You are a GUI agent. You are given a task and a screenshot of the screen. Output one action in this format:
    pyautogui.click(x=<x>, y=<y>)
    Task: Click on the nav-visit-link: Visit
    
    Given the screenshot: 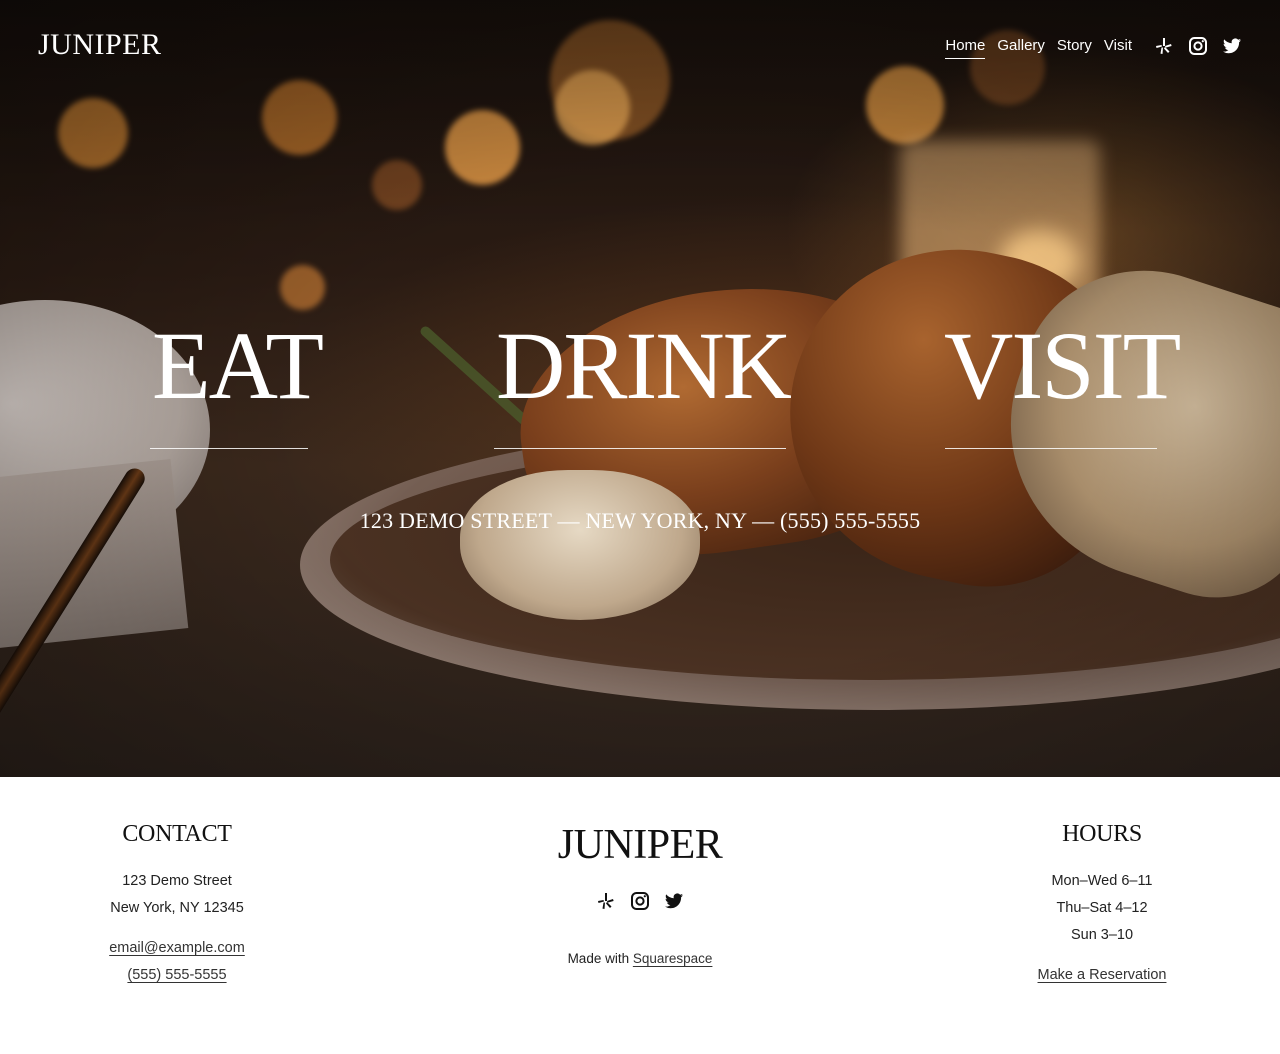 What is the action you would take?
    pyautogui.click(x=1118, y=48)
    